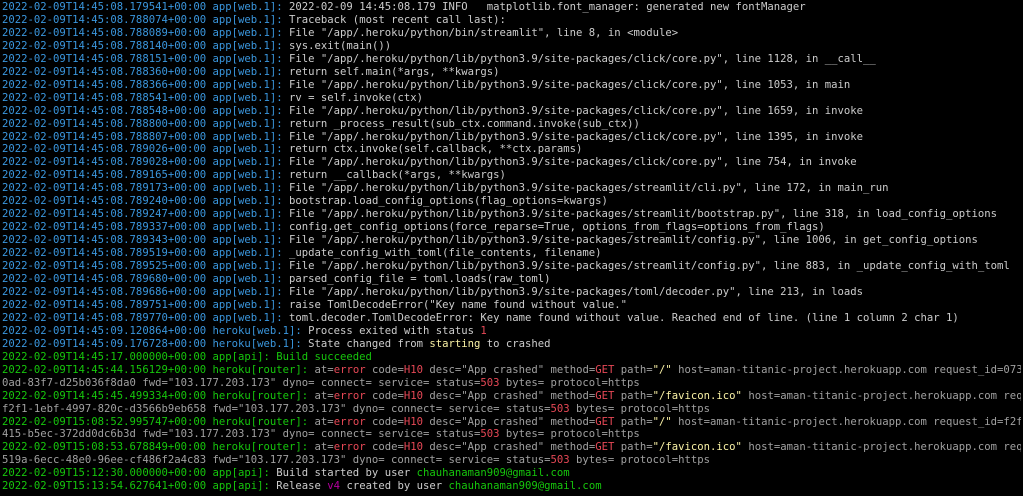 The image size is (1023, 496). I want to click on log-message-segment: H10, so click(413, 421).